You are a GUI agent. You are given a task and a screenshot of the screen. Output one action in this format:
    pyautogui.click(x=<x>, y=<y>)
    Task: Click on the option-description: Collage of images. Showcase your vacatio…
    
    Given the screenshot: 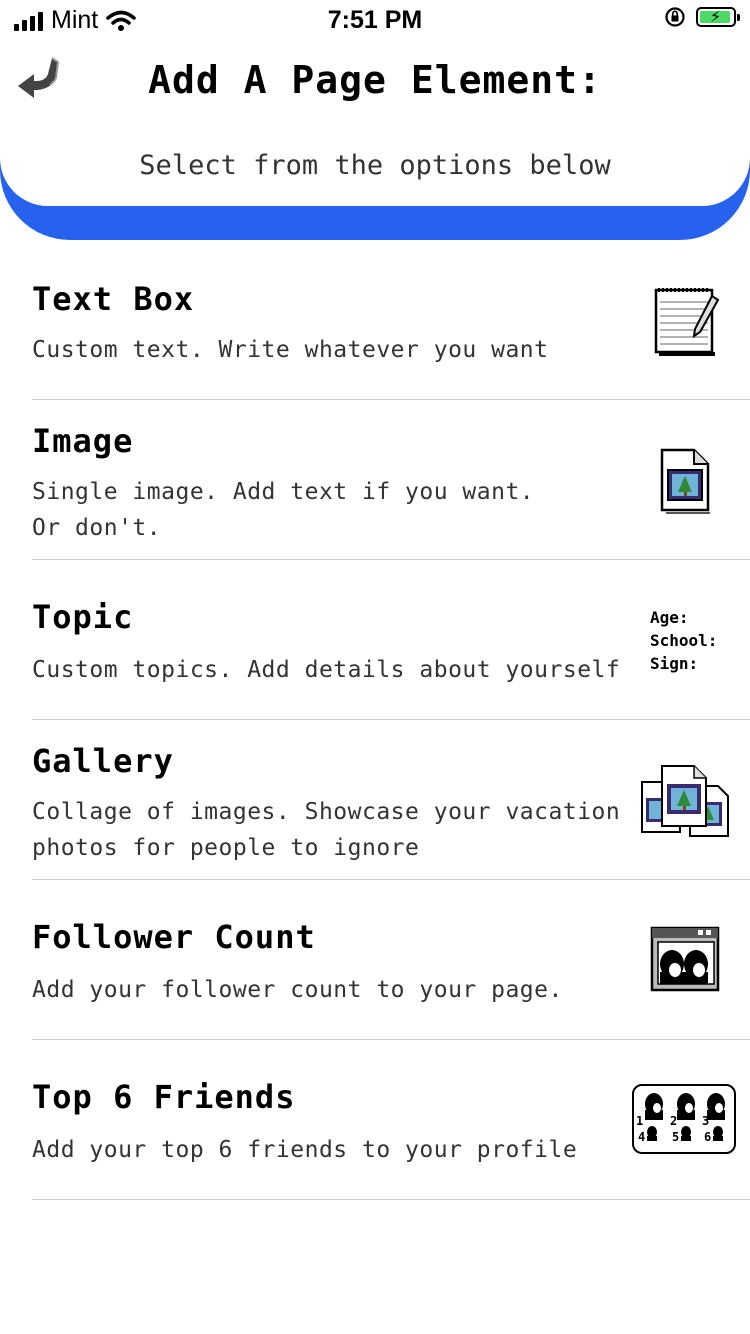 What is the action you would take?
    pyautogui.click(x=326, y=830)
    